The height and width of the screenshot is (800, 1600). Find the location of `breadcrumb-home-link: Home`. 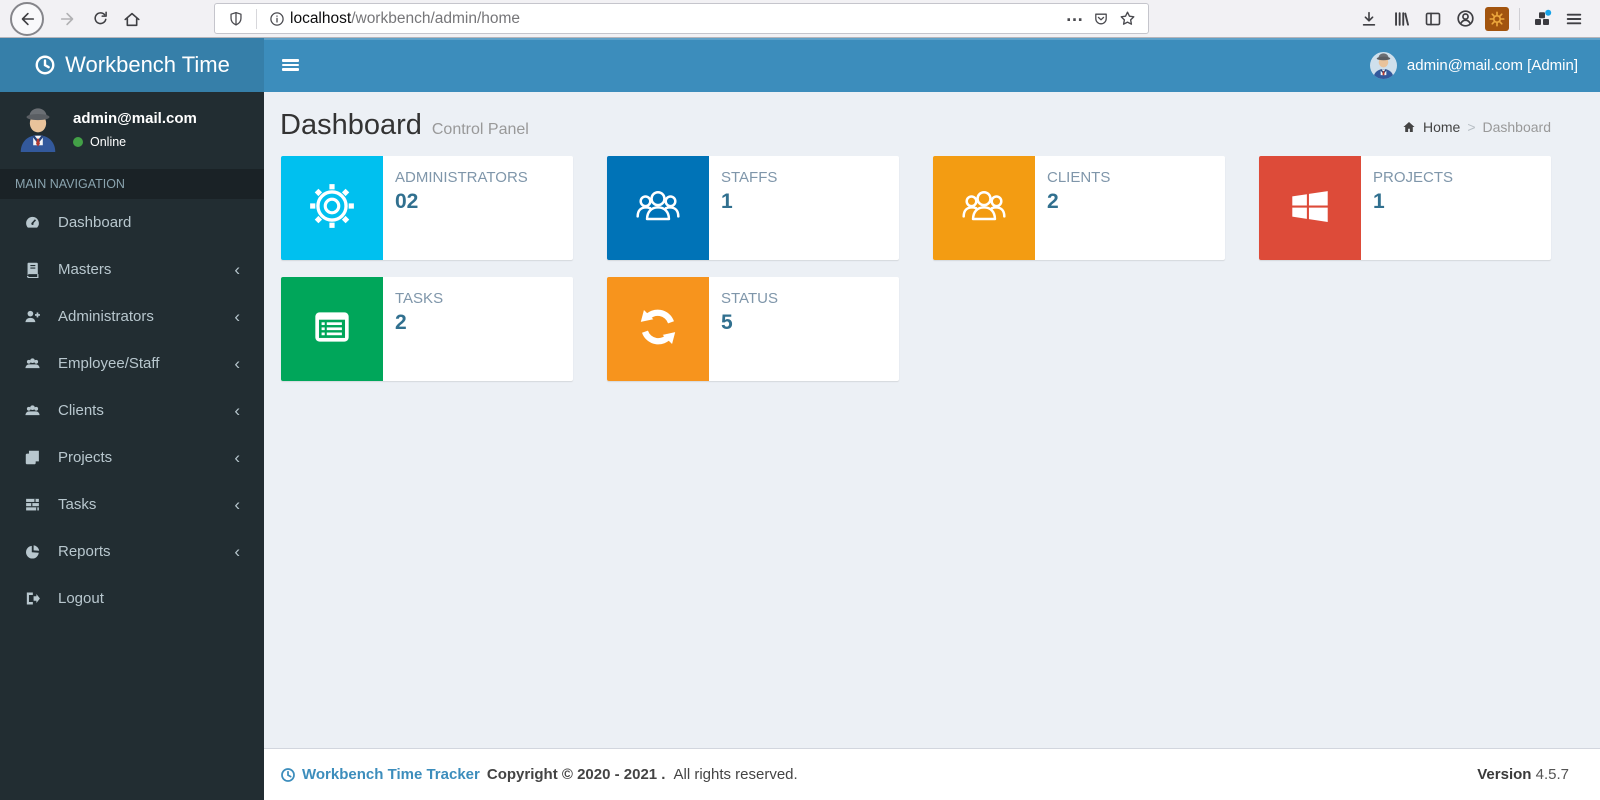

breadcrumb-home-link: Home is located at coordinates (1441, 127).